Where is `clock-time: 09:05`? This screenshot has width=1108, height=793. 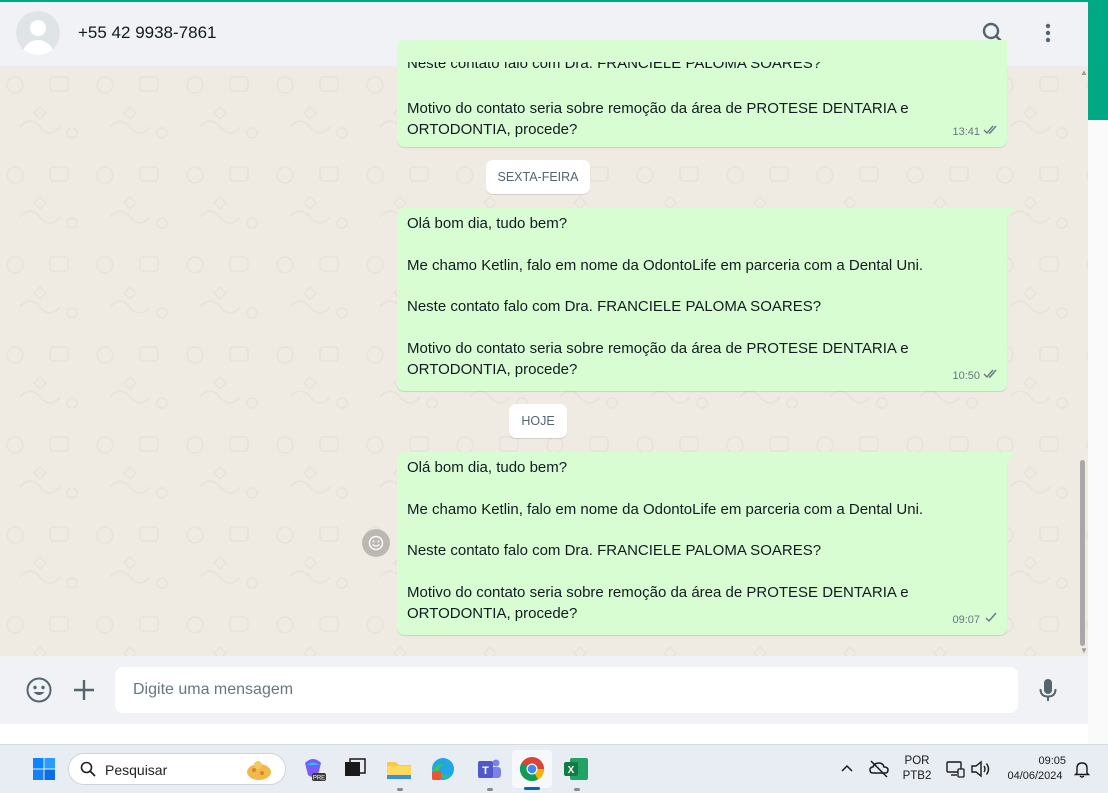 clock-time: 09:05 is located at coordinates (1052, 761).